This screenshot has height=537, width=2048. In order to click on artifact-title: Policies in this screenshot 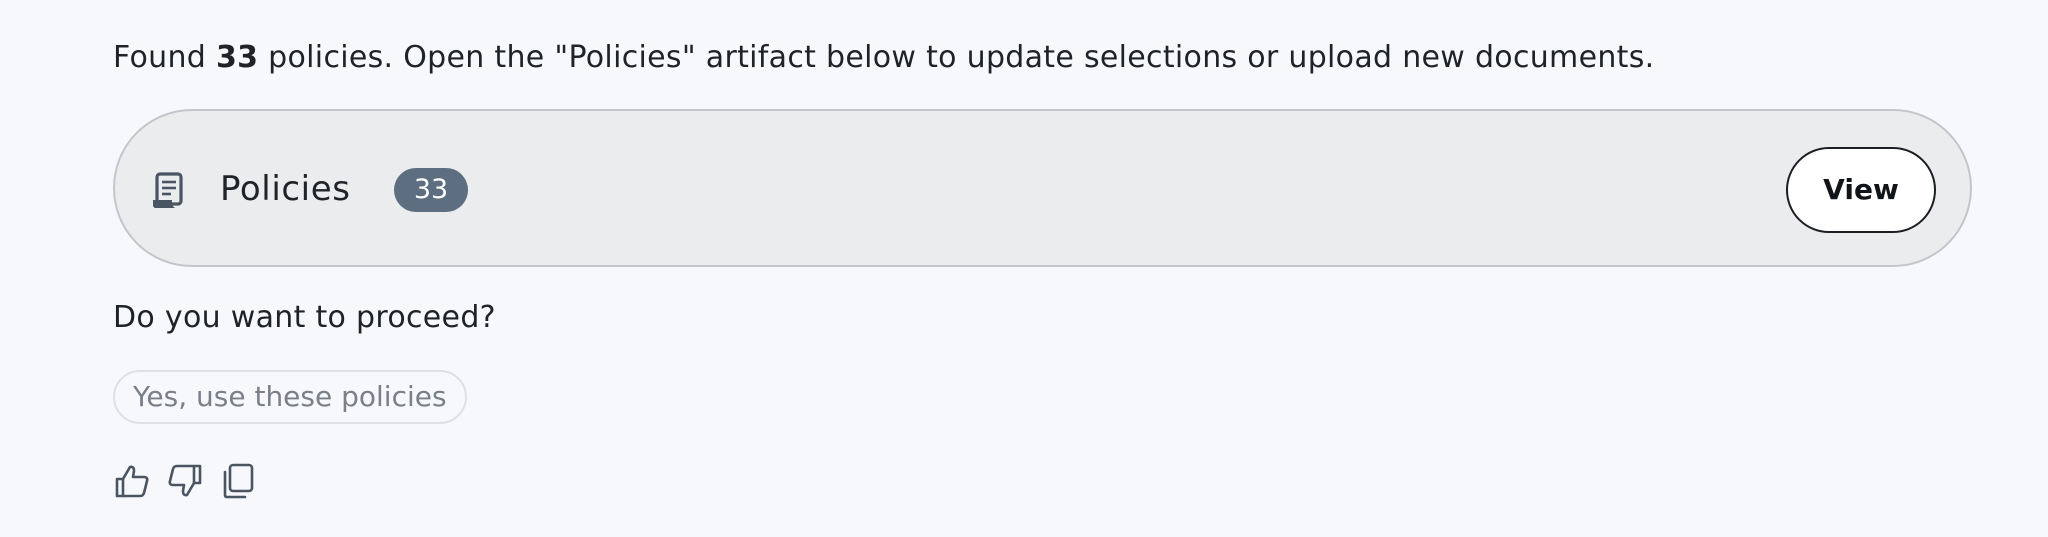, I will do `click(285, 189)`.